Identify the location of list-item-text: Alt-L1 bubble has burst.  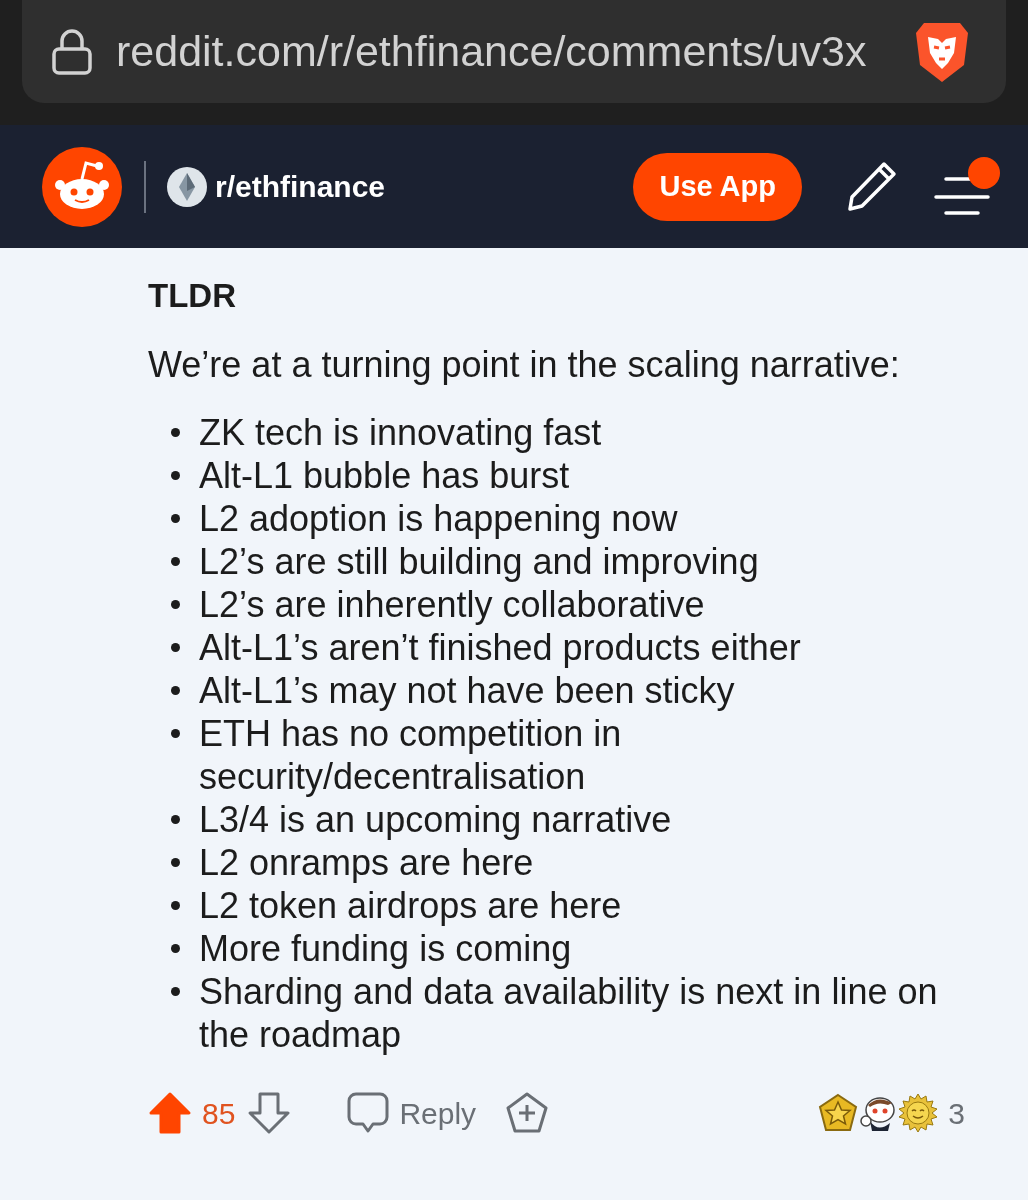
(384, 475).